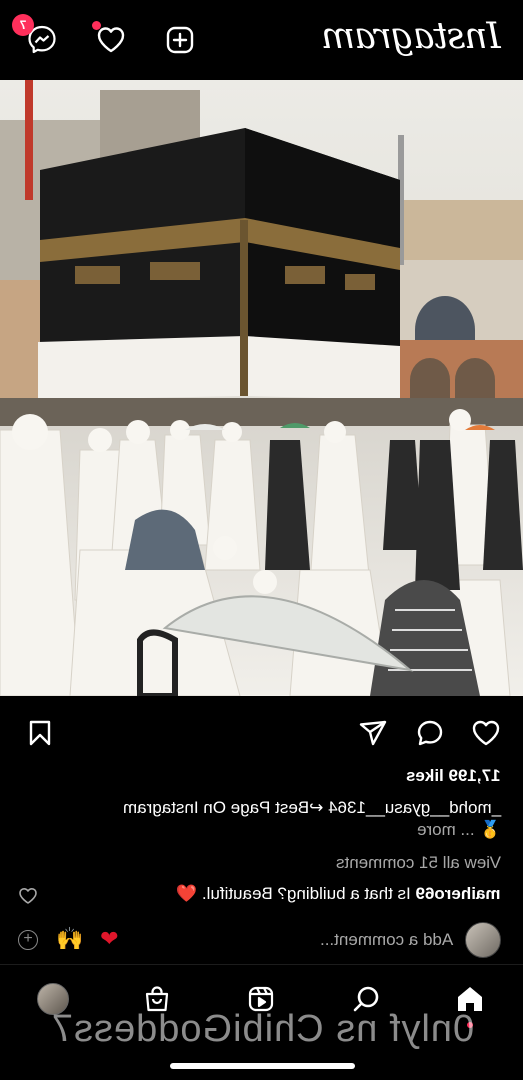  I want to click on heart-icon, so click(111, 40).